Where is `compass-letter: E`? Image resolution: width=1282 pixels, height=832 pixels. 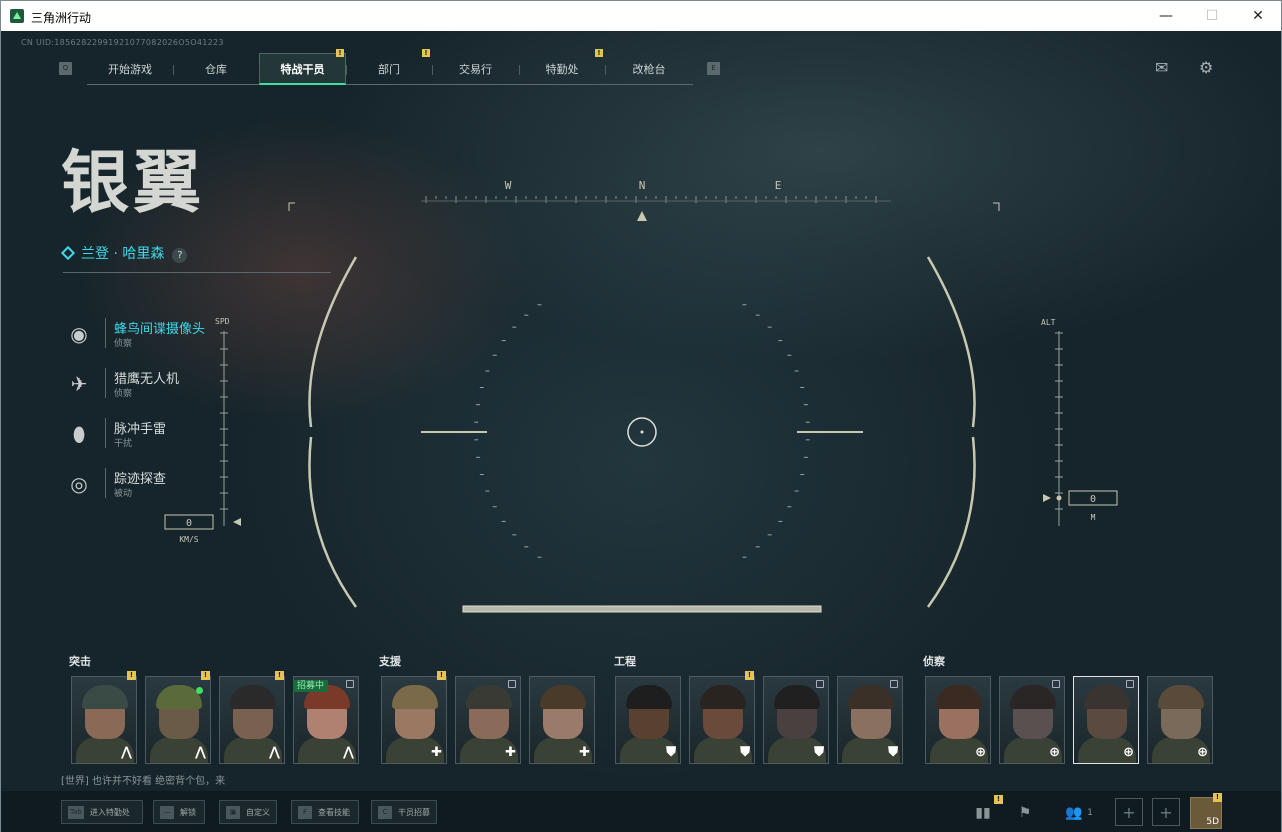
compass-letter: E is located at coordinates (778, 185).